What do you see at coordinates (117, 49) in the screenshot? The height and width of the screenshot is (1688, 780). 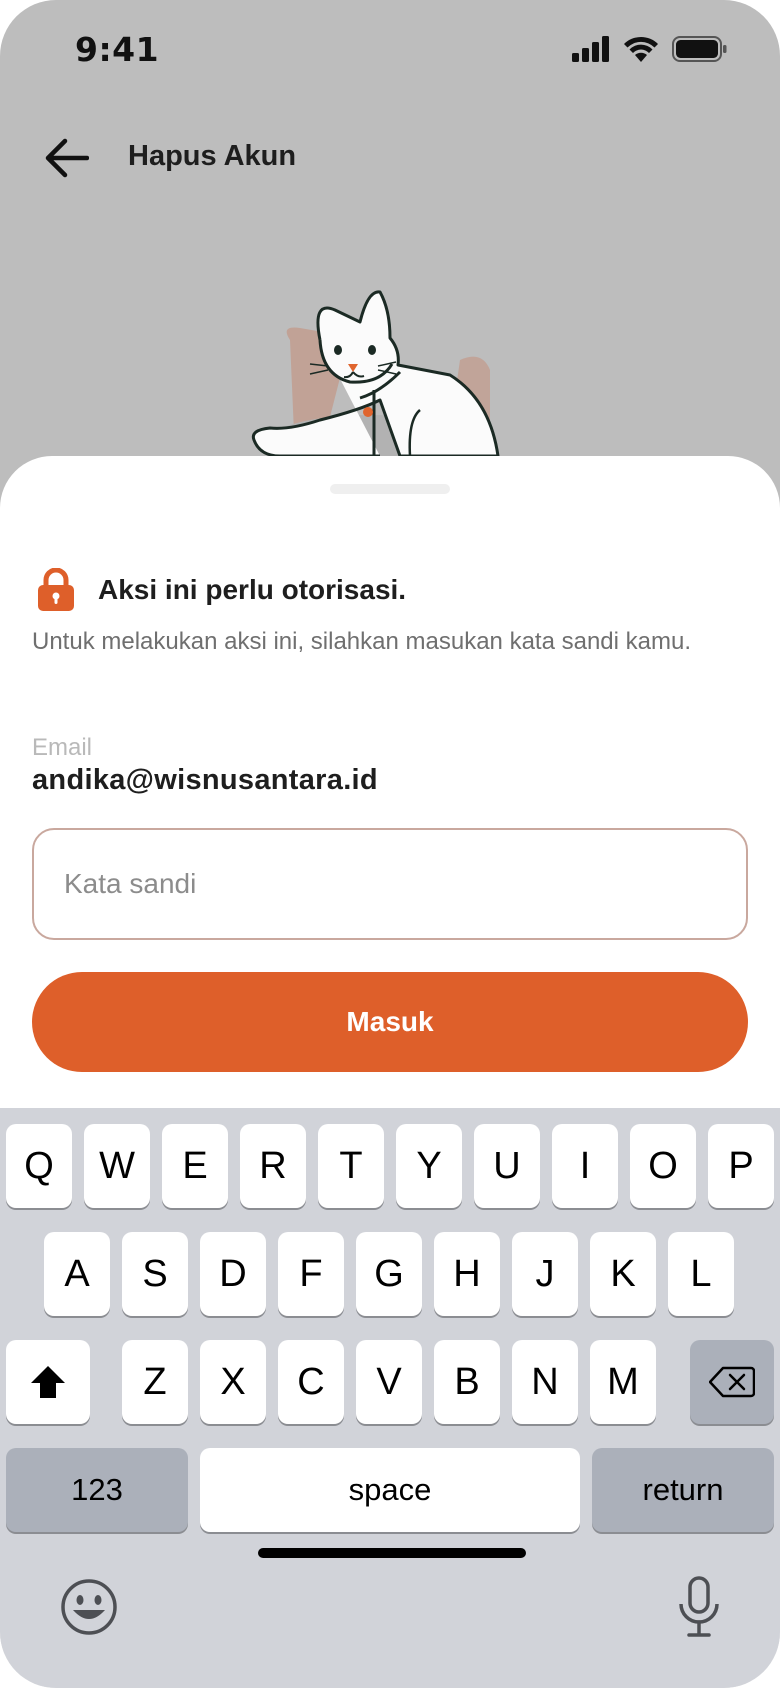 I see `status-time: 9:41` at bounding box center [117, 49].